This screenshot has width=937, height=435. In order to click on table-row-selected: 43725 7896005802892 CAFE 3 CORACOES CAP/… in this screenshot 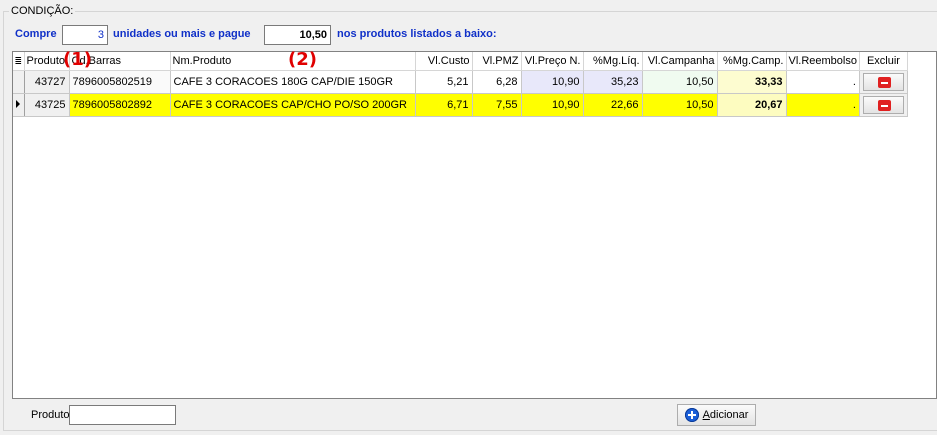, I will do `click(460, 105)`.